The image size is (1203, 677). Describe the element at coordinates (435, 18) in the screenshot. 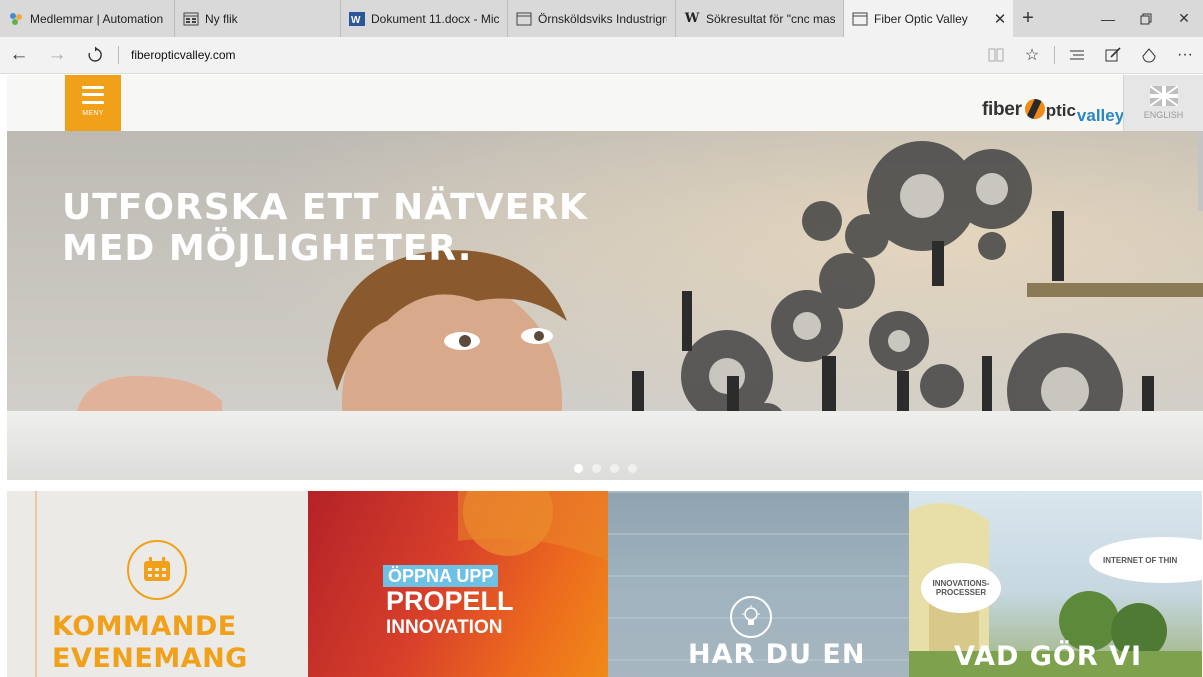

I see `tab-label: Dokument 11.docx - Micro` at that location.